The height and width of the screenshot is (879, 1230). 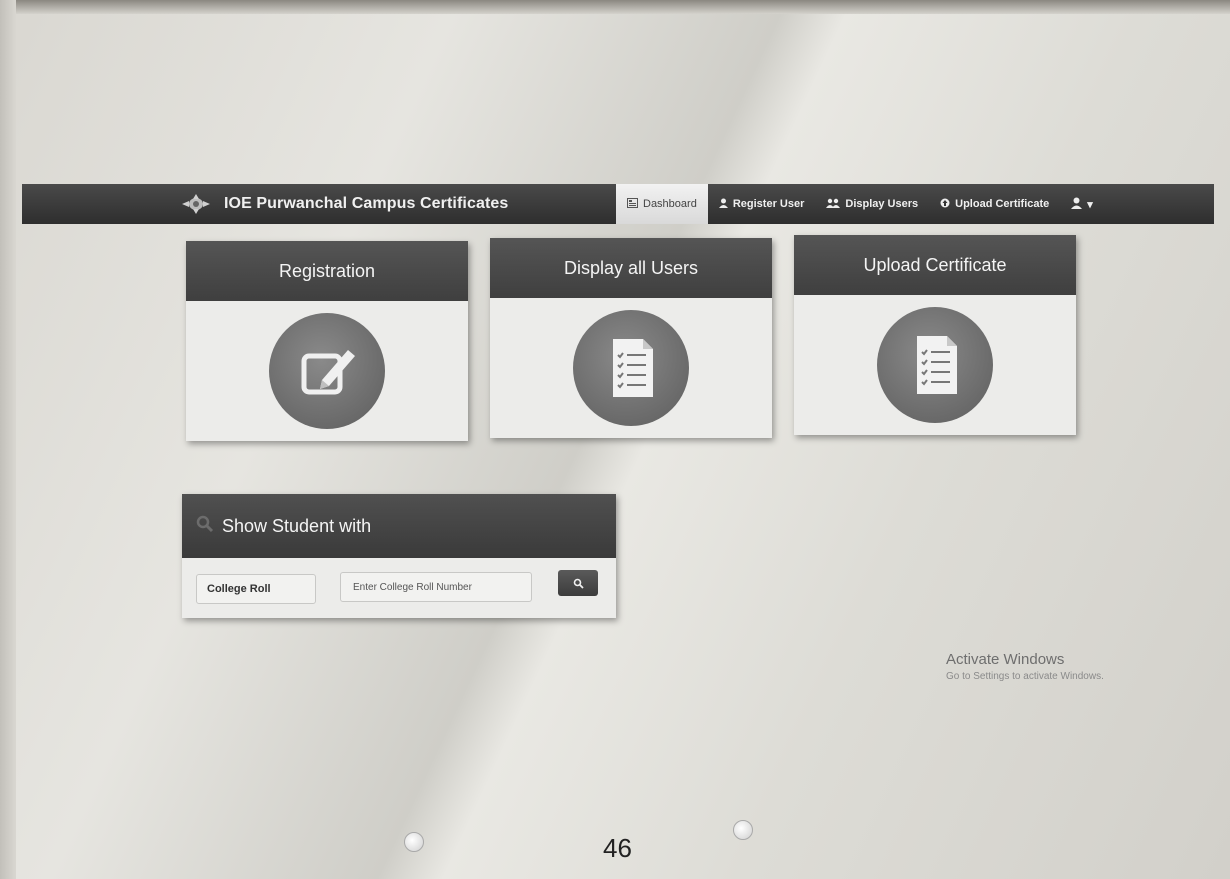 I want to click on chevron-down-icon: ▾, so click(x=1090, y=204).